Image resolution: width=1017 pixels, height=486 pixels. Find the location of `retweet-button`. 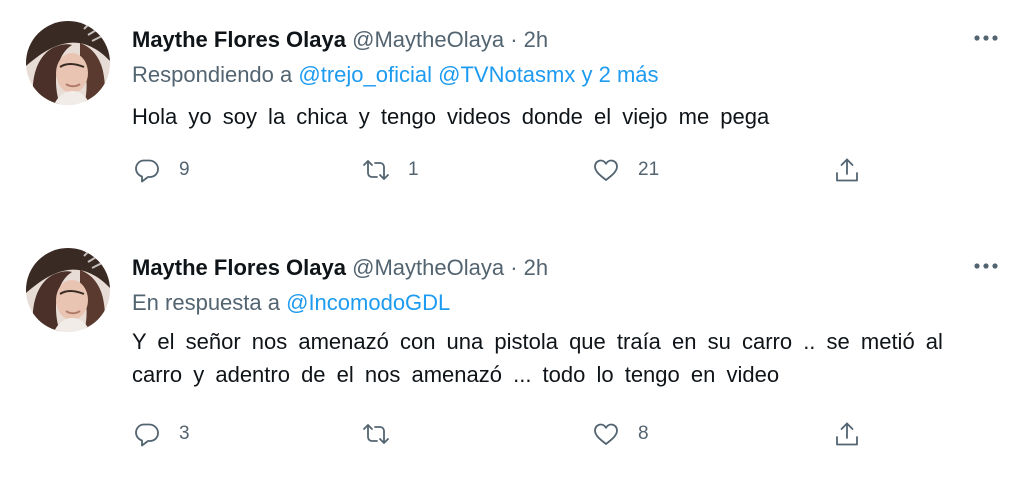

retweet-button is located at coordinates (385, 434).